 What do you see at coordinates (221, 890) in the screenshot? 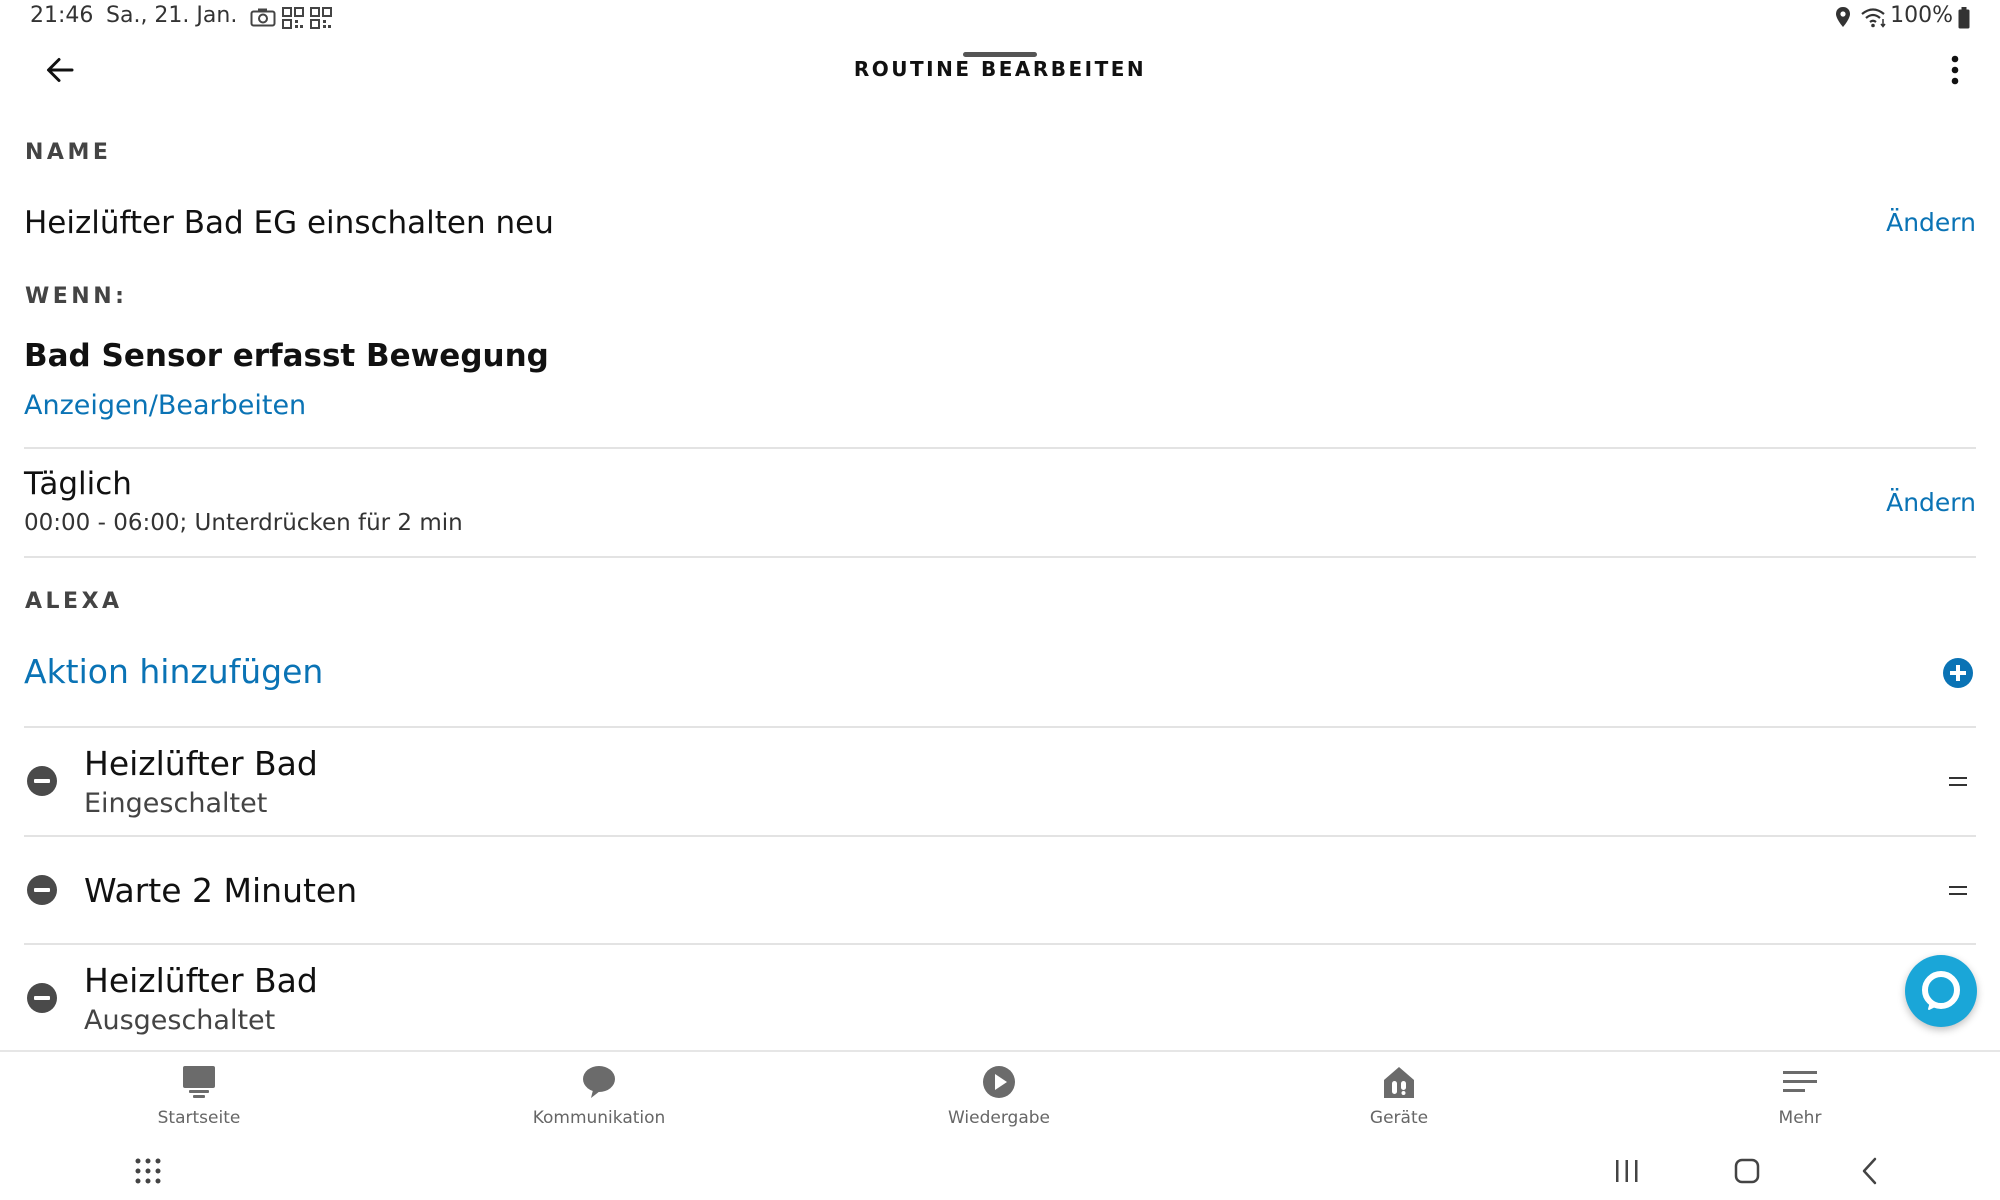
I see `action-title: Warte 2 Minuten` at bounding box center [221, 890].